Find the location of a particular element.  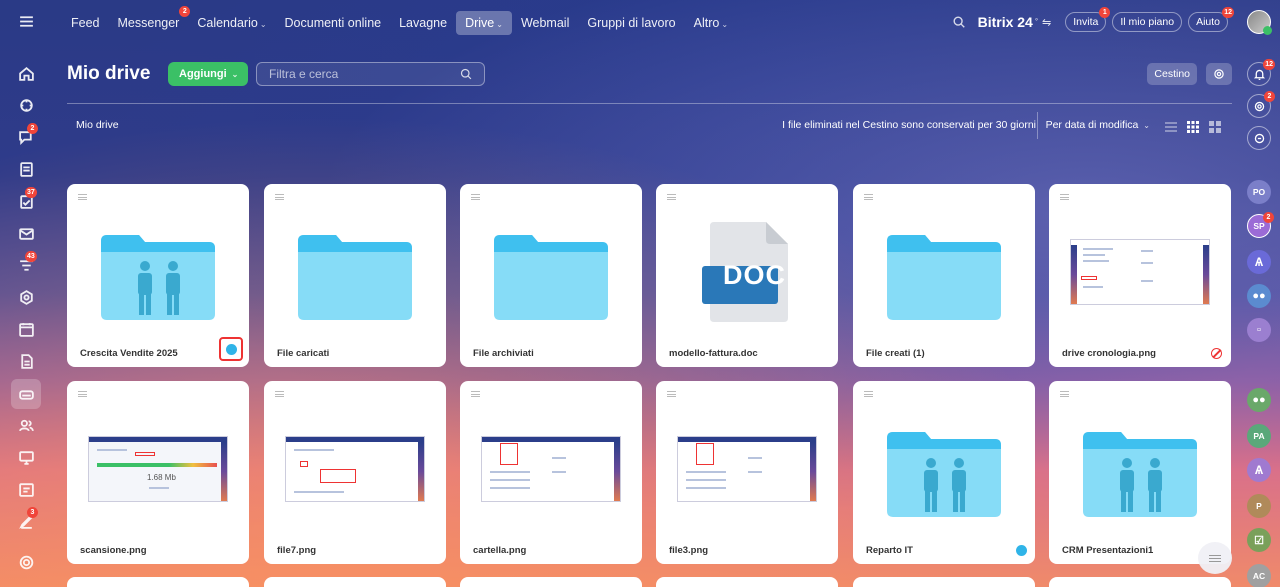

settings-icon is located at coordinates (26, 562).